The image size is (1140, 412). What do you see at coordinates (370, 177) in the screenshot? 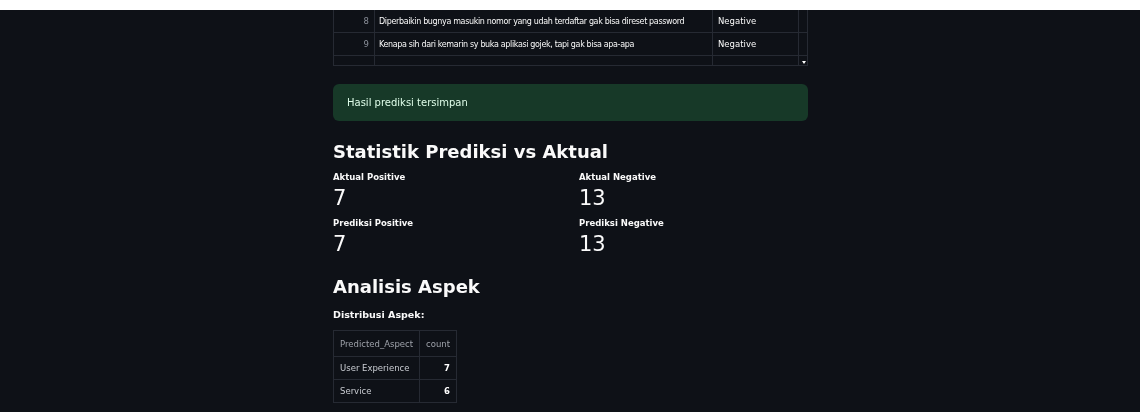
I see `metric-label: Aktual Positive` at bounding box center [370, 177].